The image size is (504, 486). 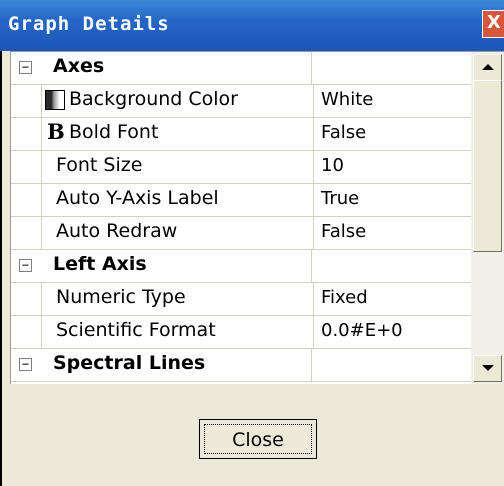 What do you see at coordinates (99, 165) in the screenshot?
I see `property-label: Font Size` at bounding box center [99, 165].